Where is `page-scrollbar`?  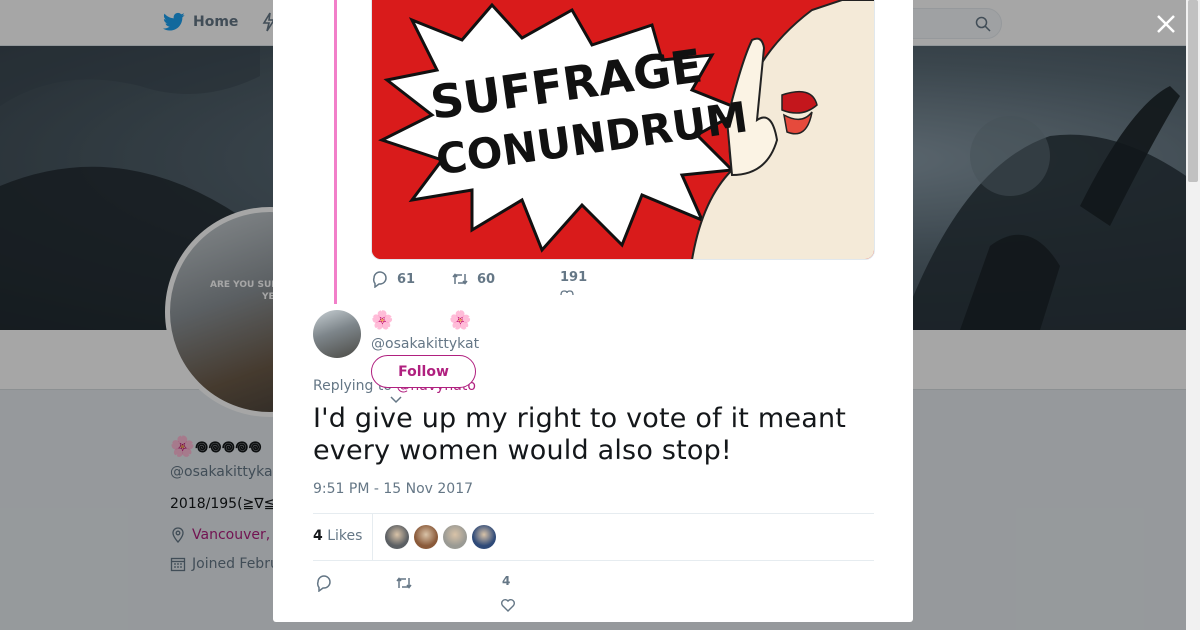 page-scrollbar is located at coordinates (1193, 315).